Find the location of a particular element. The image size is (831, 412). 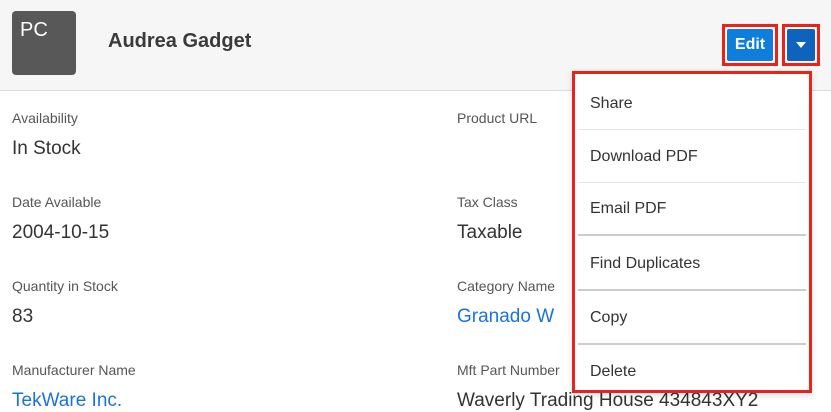

menu-item-delete: Delete is located at coordinates (692, 372).